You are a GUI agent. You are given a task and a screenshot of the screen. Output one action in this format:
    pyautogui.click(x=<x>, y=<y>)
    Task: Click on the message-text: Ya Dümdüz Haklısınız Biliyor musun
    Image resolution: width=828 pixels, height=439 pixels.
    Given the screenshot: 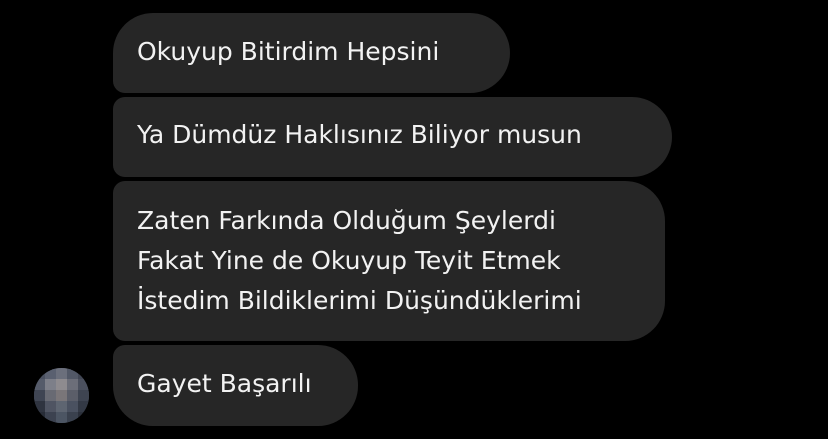 What is the action you would take?
    pyautogui.click(x=359, y=134)
    